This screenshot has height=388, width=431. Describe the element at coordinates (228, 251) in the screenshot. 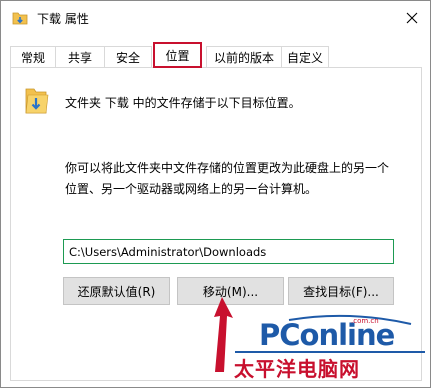

I see `folder-path-input` at that location.